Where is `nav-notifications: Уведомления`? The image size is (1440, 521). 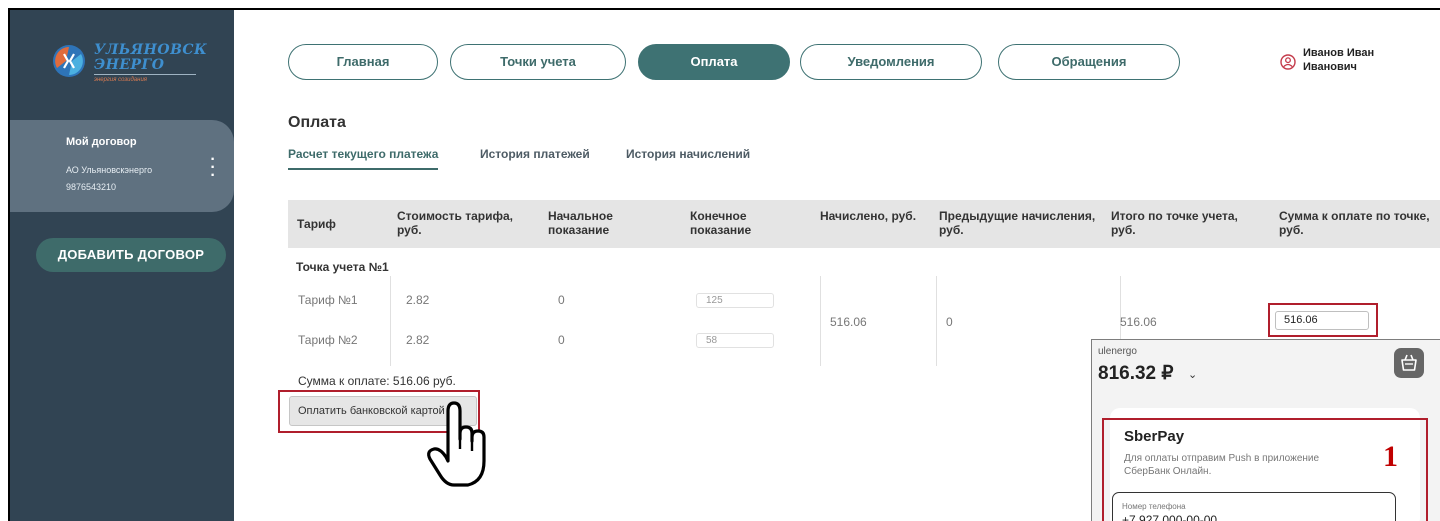
nav-notifications: Уведомления is located at coordinates (891, 62).